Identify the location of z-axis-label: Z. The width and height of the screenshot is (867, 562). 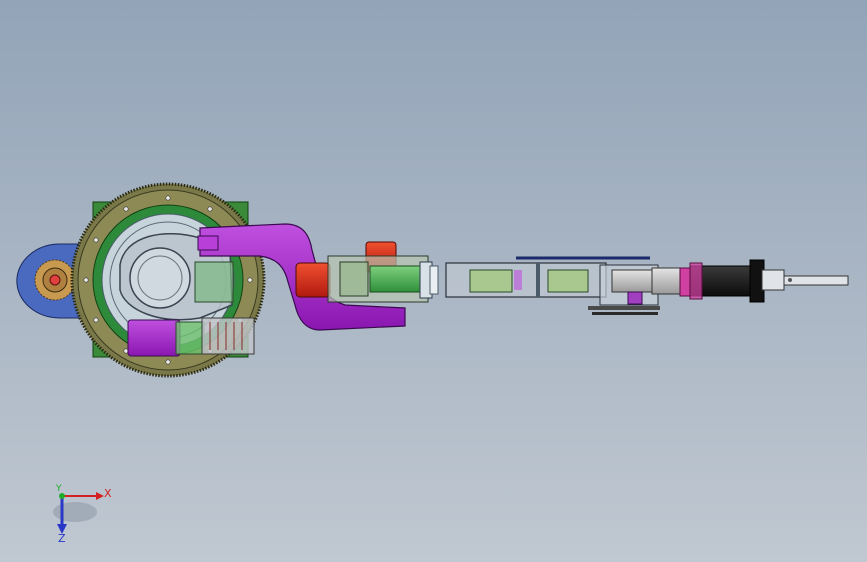
(62, 538).